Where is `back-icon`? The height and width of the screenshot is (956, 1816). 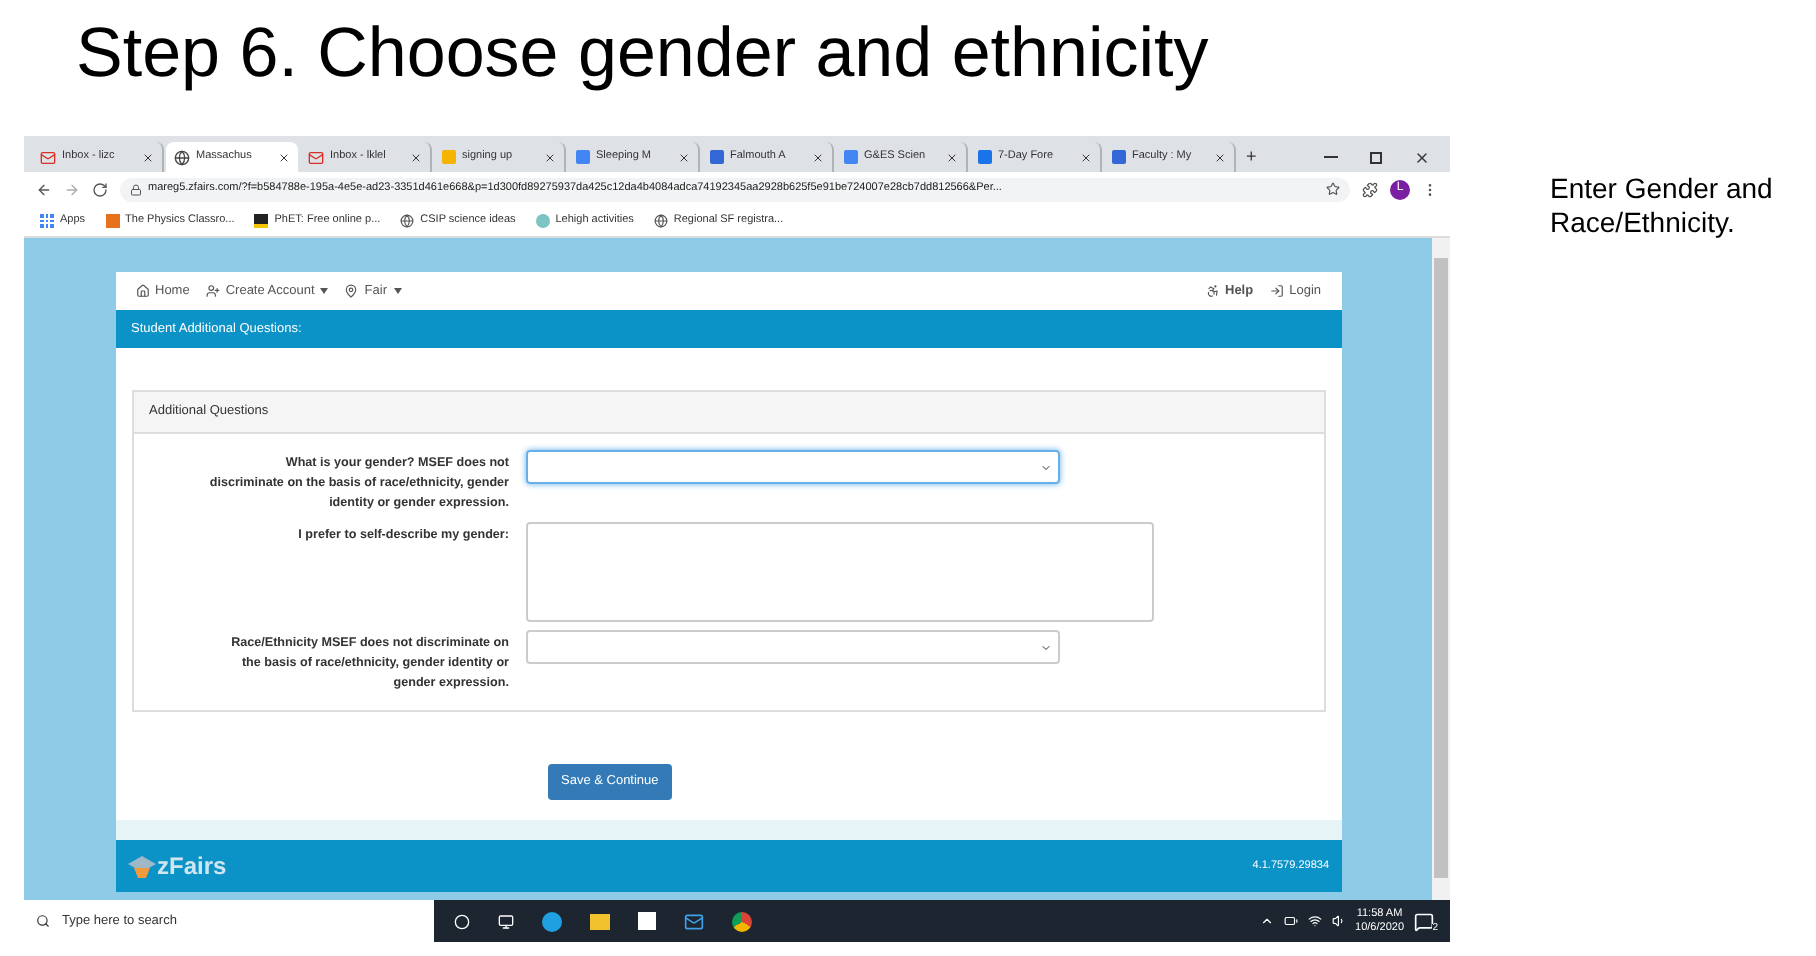 back-icon is located at coordinates (44, 189).